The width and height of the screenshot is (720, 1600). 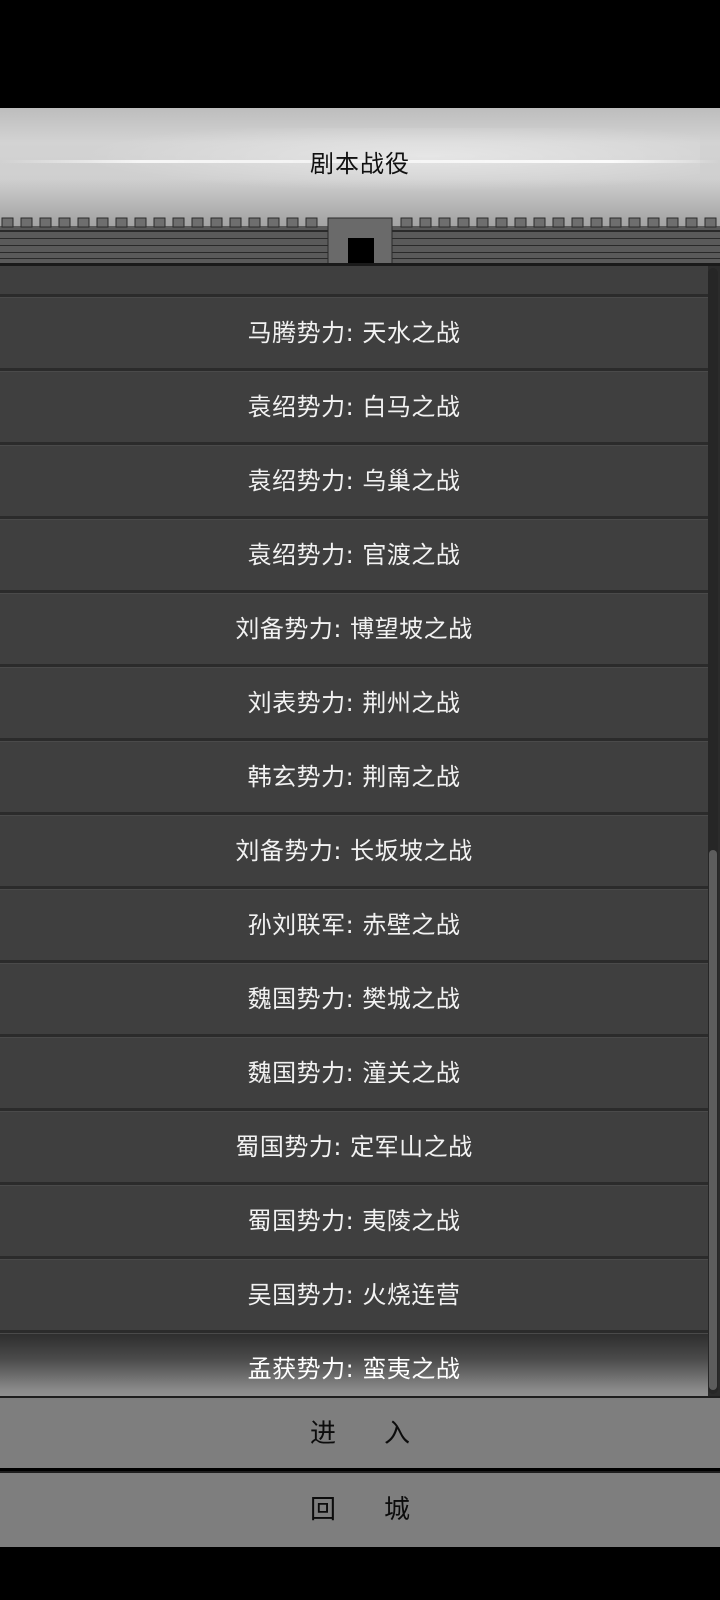 I want to click on list-item-partial, so click(x=354, y=280).